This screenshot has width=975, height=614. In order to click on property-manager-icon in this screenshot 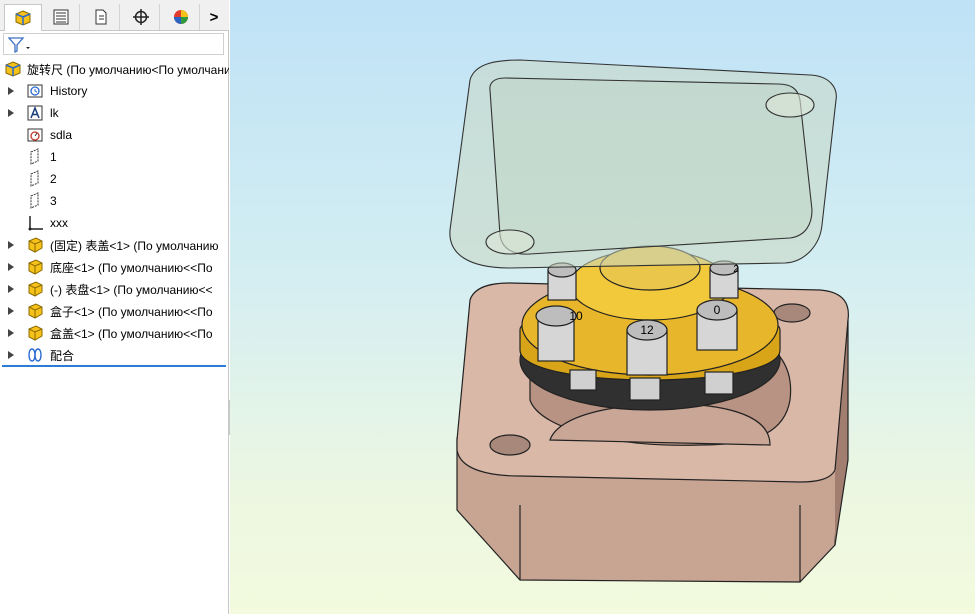, I will do `click(60, 17)`.